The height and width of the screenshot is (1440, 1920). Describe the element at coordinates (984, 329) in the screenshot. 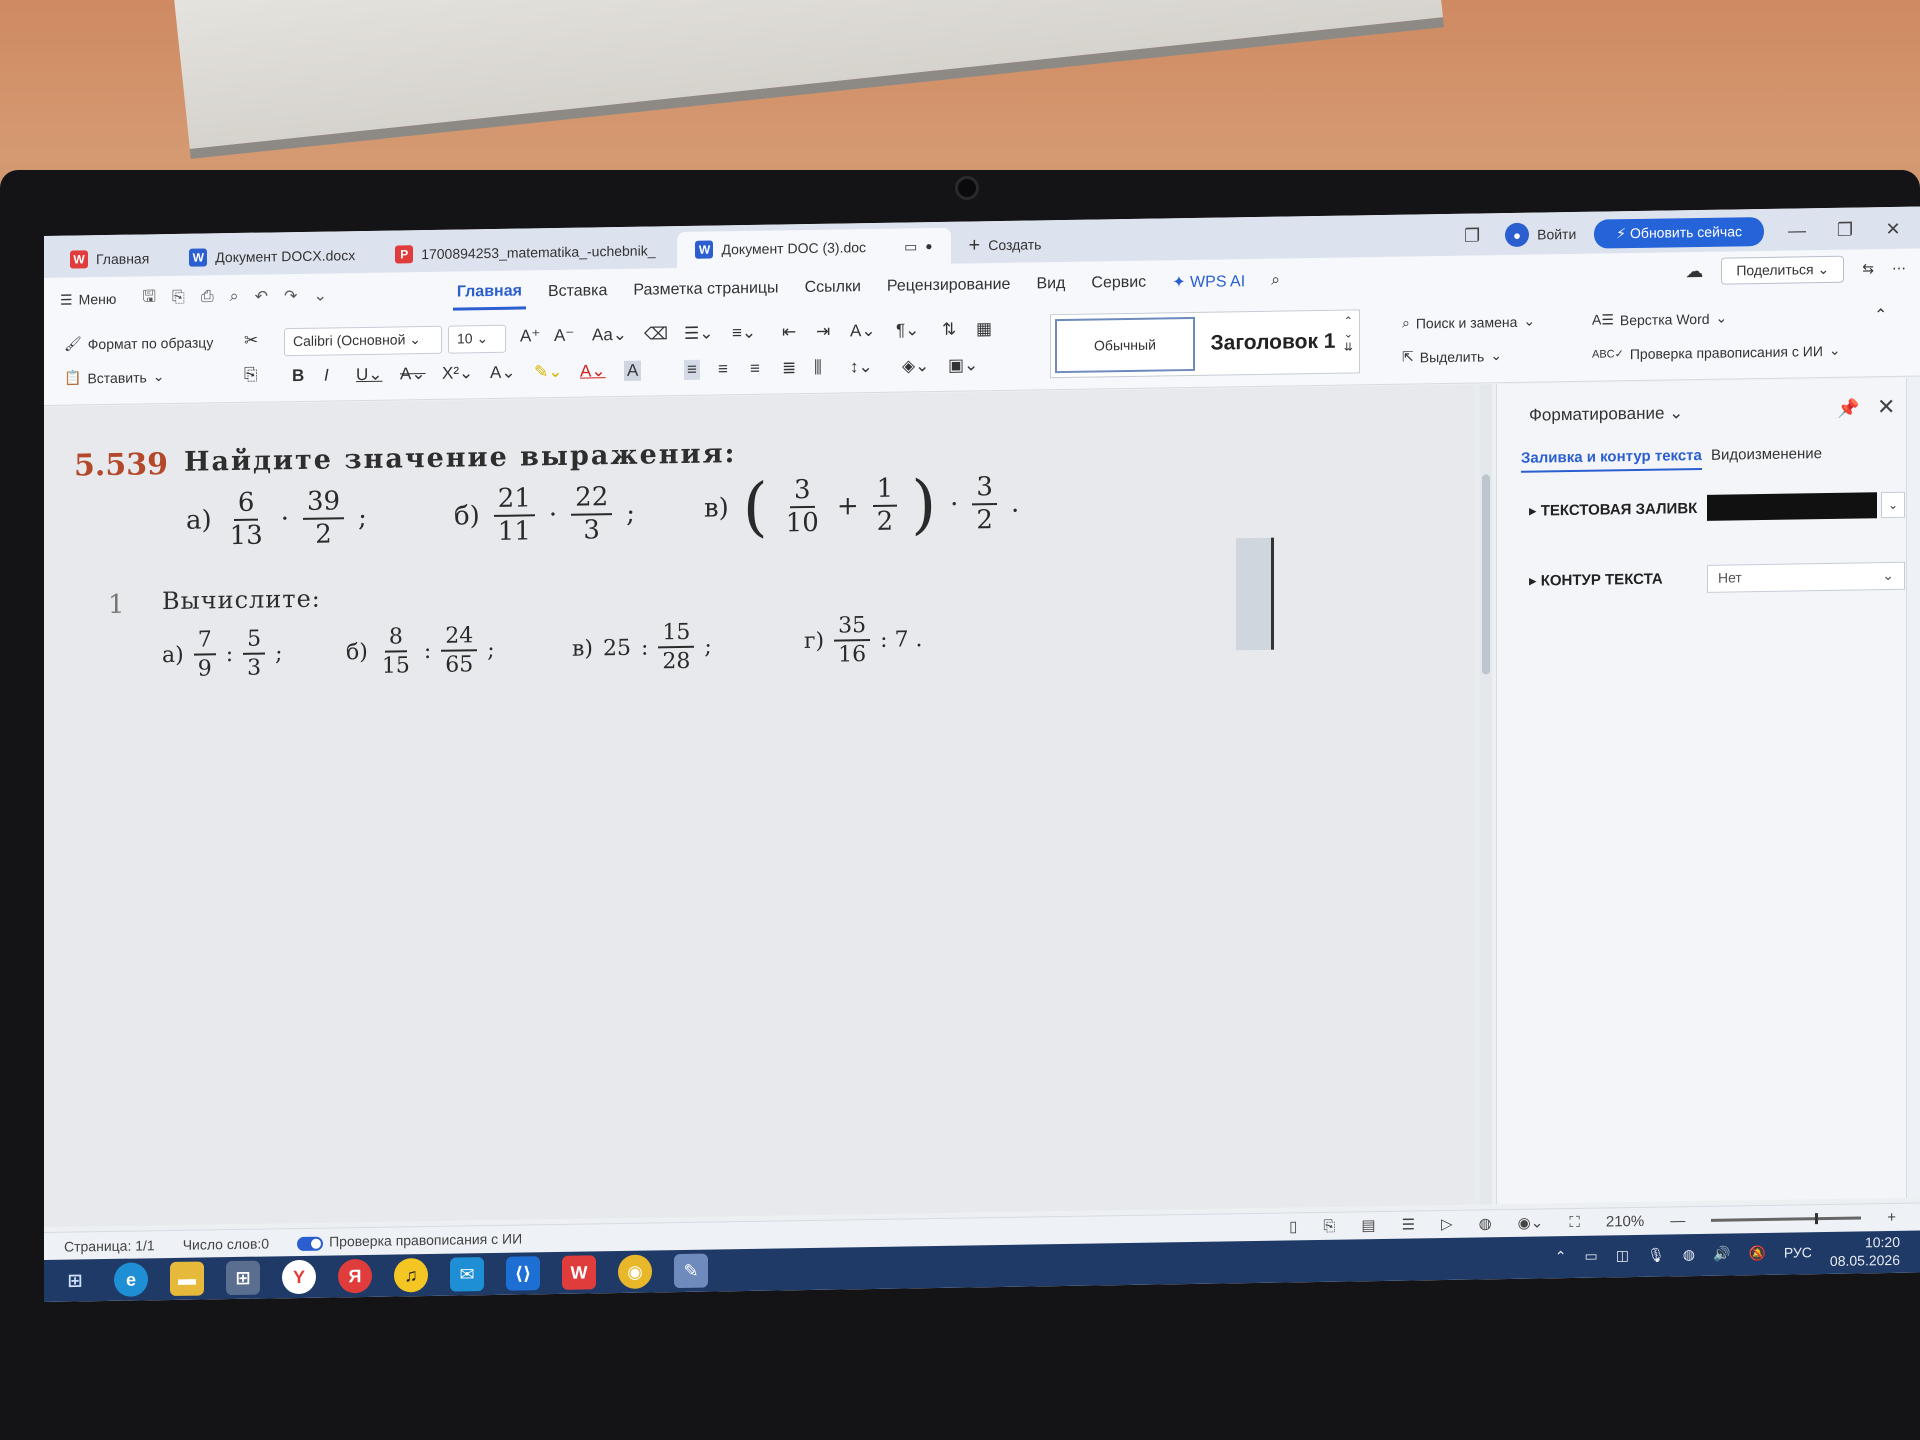

I see `table-grid-icon: ▦` at that location.